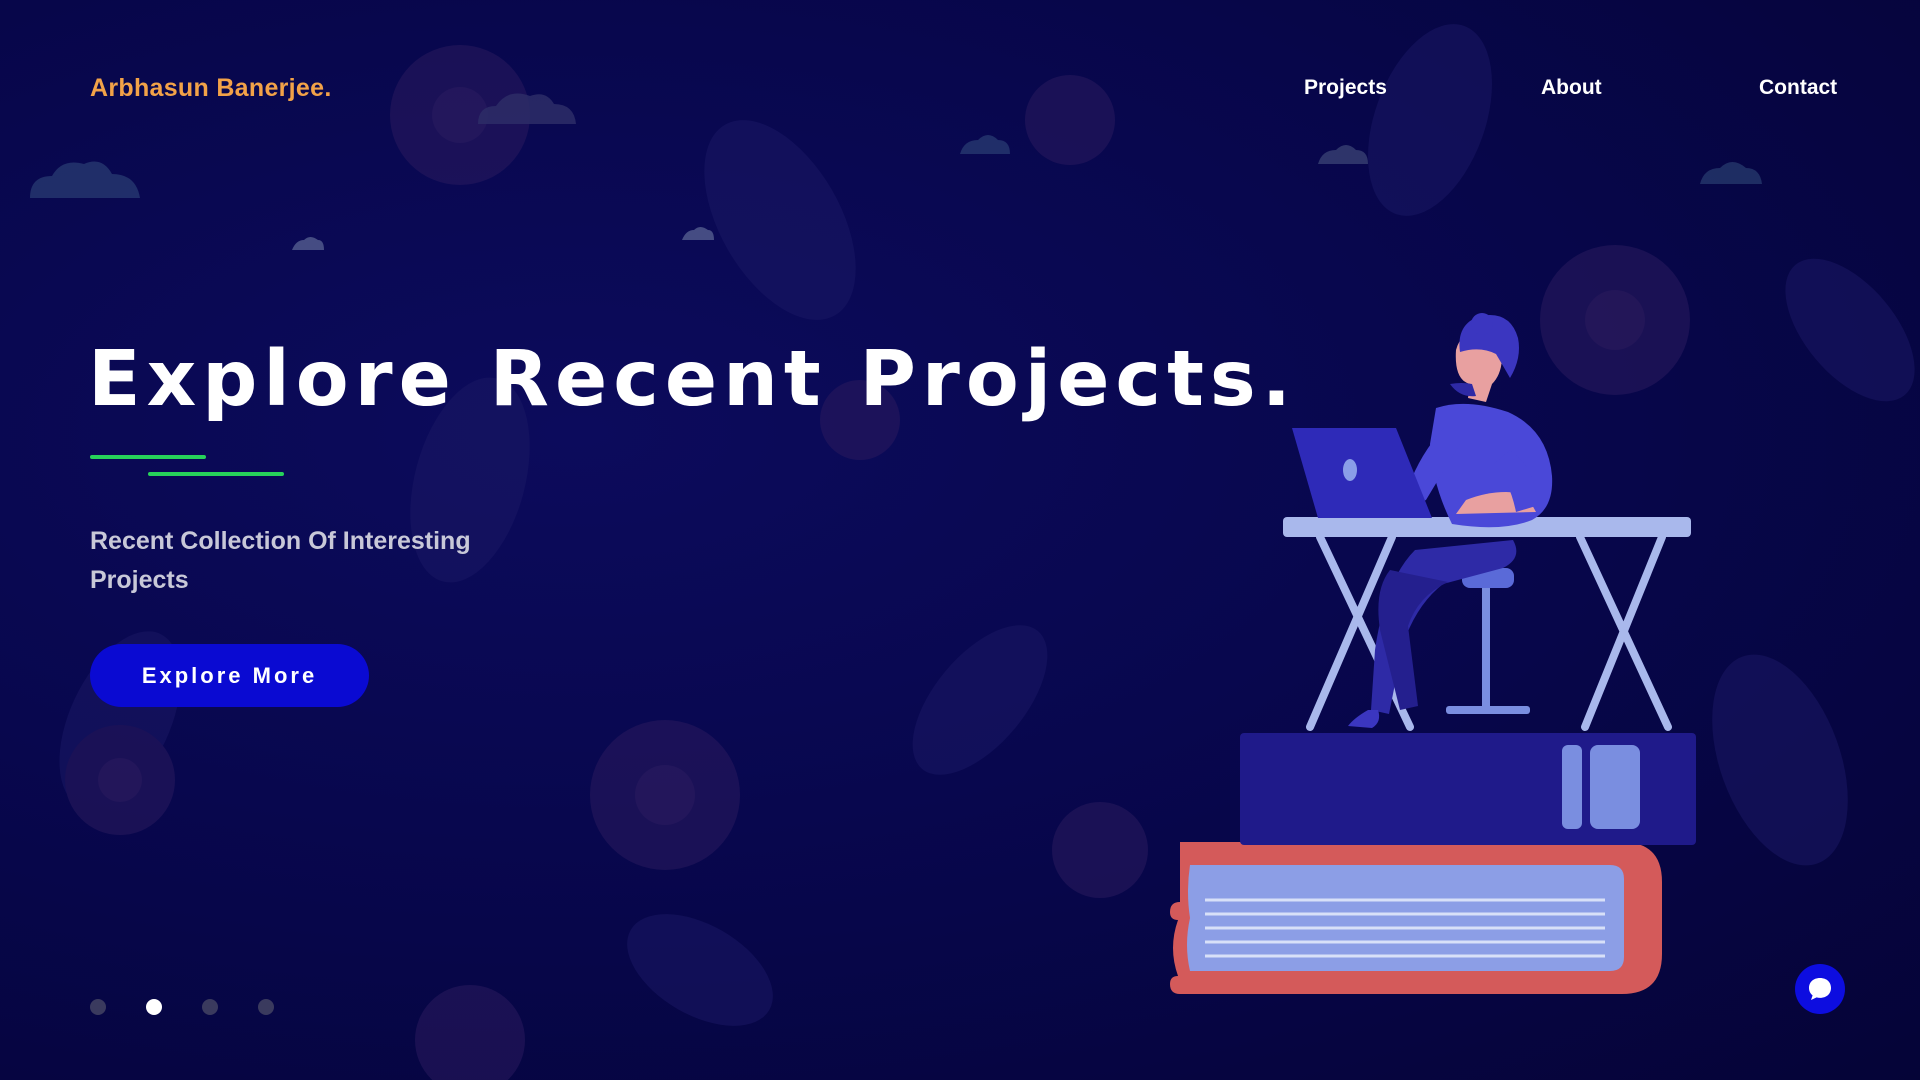  I want to click on explore-more-button: Explore More, so click(229, 675).